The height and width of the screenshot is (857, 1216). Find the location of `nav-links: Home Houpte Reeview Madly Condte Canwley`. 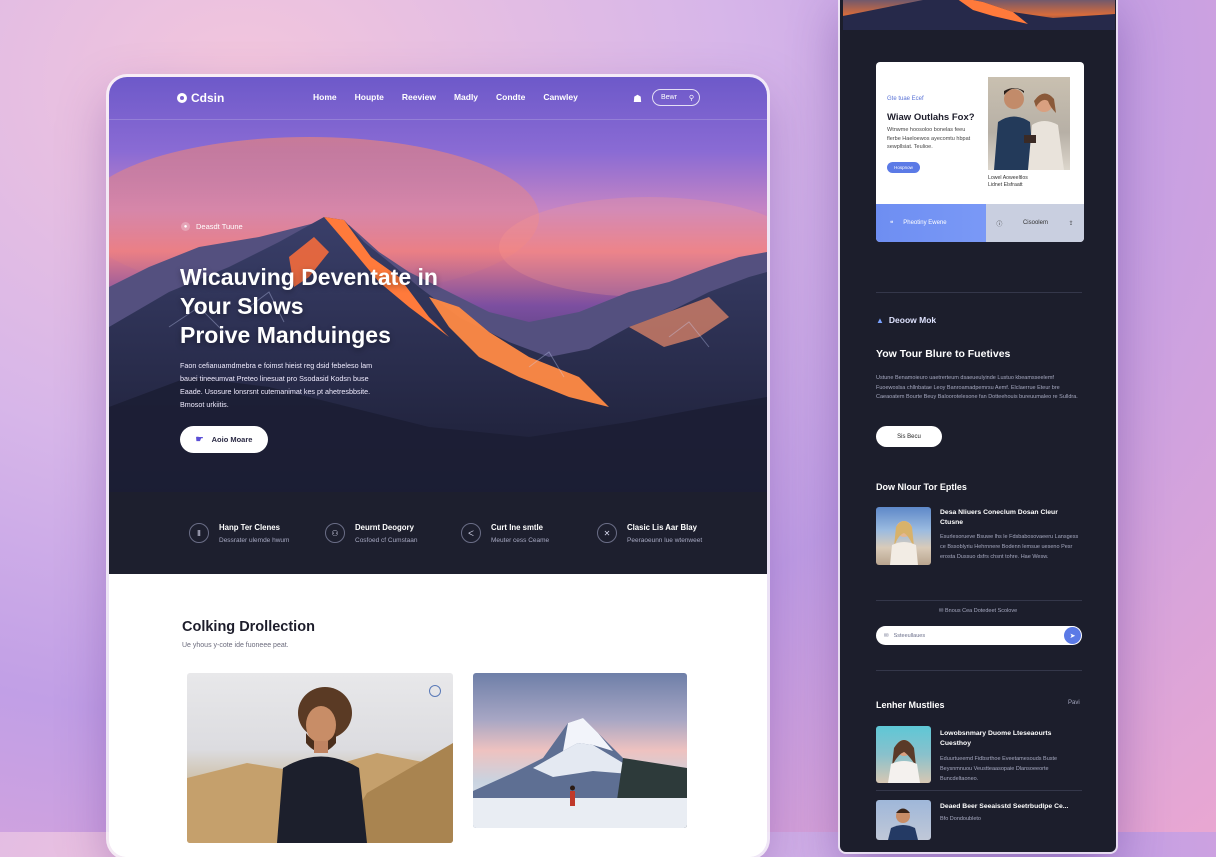

nav-links: Home Houpte Reeview Madly Condte Canwley is located at coordinates (445, 97).